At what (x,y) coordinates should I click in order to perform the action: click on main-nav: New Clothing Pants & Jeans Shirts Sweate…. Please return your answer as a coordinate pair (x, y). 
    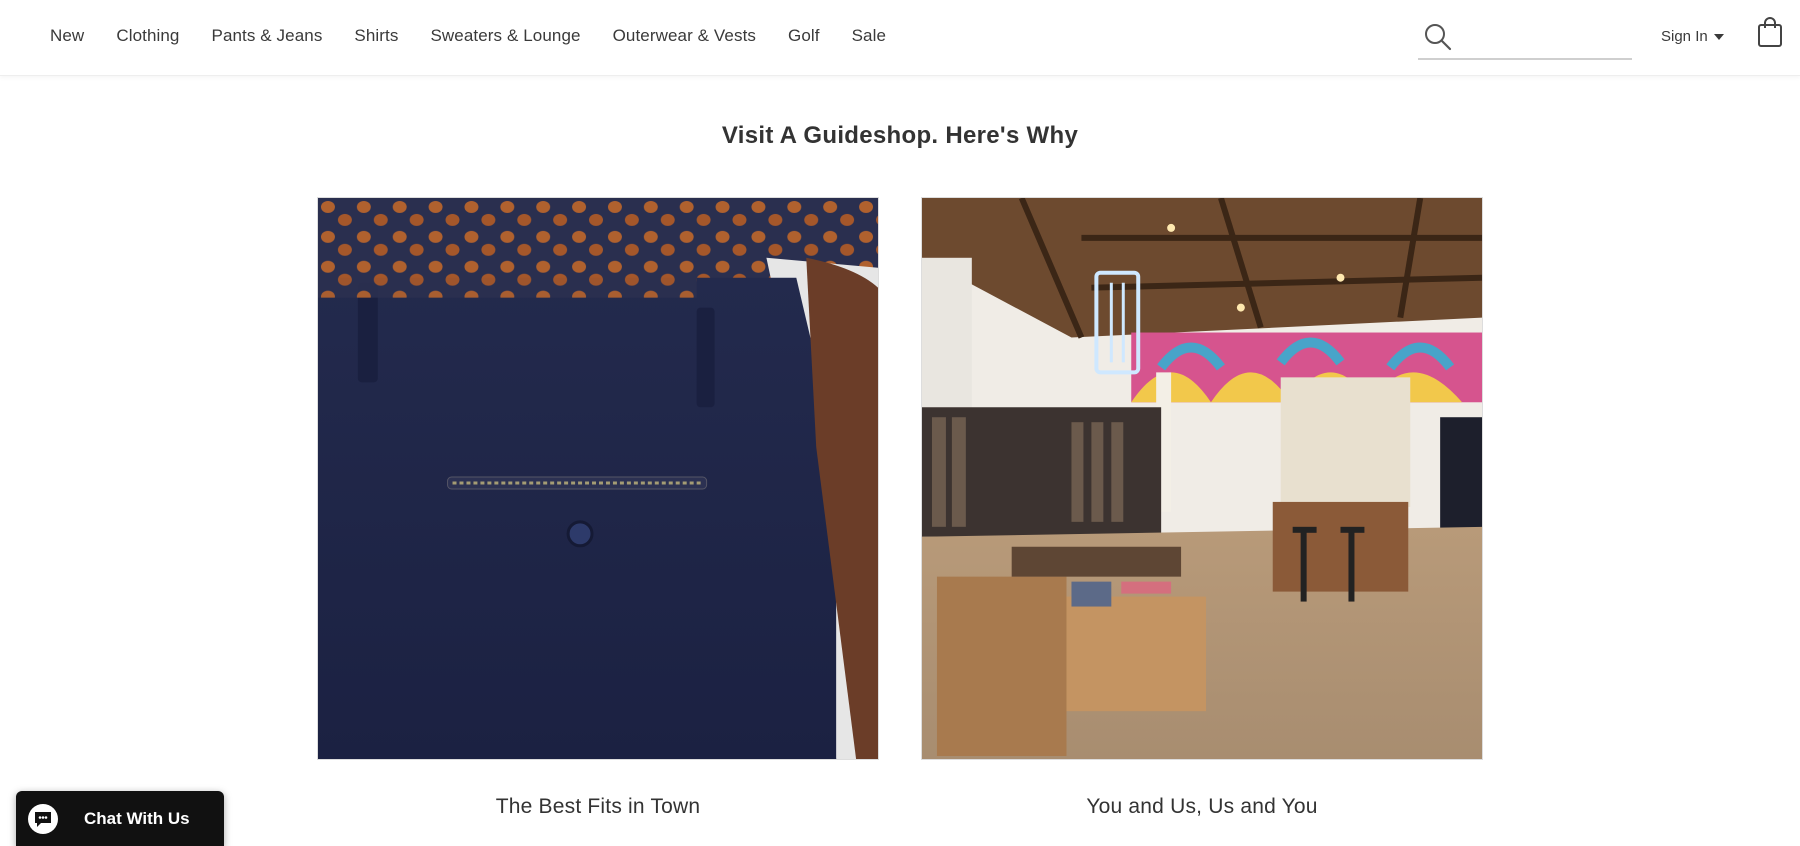
    Looking at the image, I should click on (468, 36).